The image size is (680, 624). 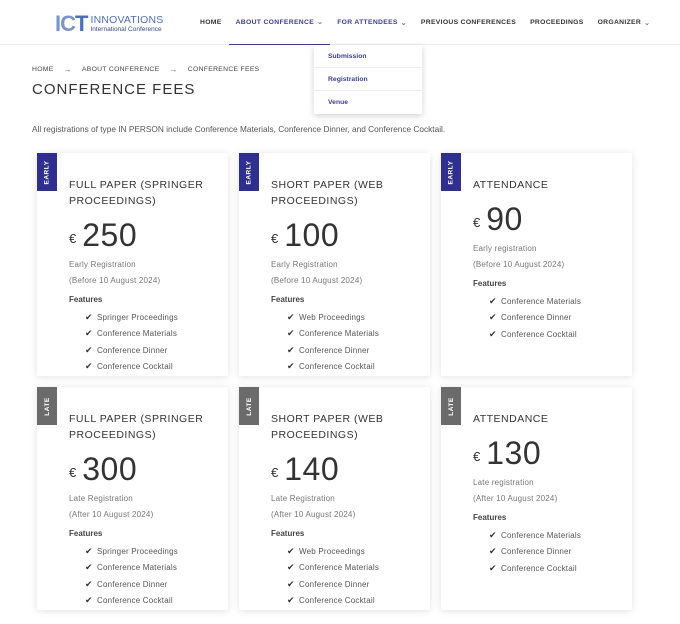 What do you see at coordinates (305, 235) in the screenshot?
I see `price: €100` at bounding box center [305, 235].